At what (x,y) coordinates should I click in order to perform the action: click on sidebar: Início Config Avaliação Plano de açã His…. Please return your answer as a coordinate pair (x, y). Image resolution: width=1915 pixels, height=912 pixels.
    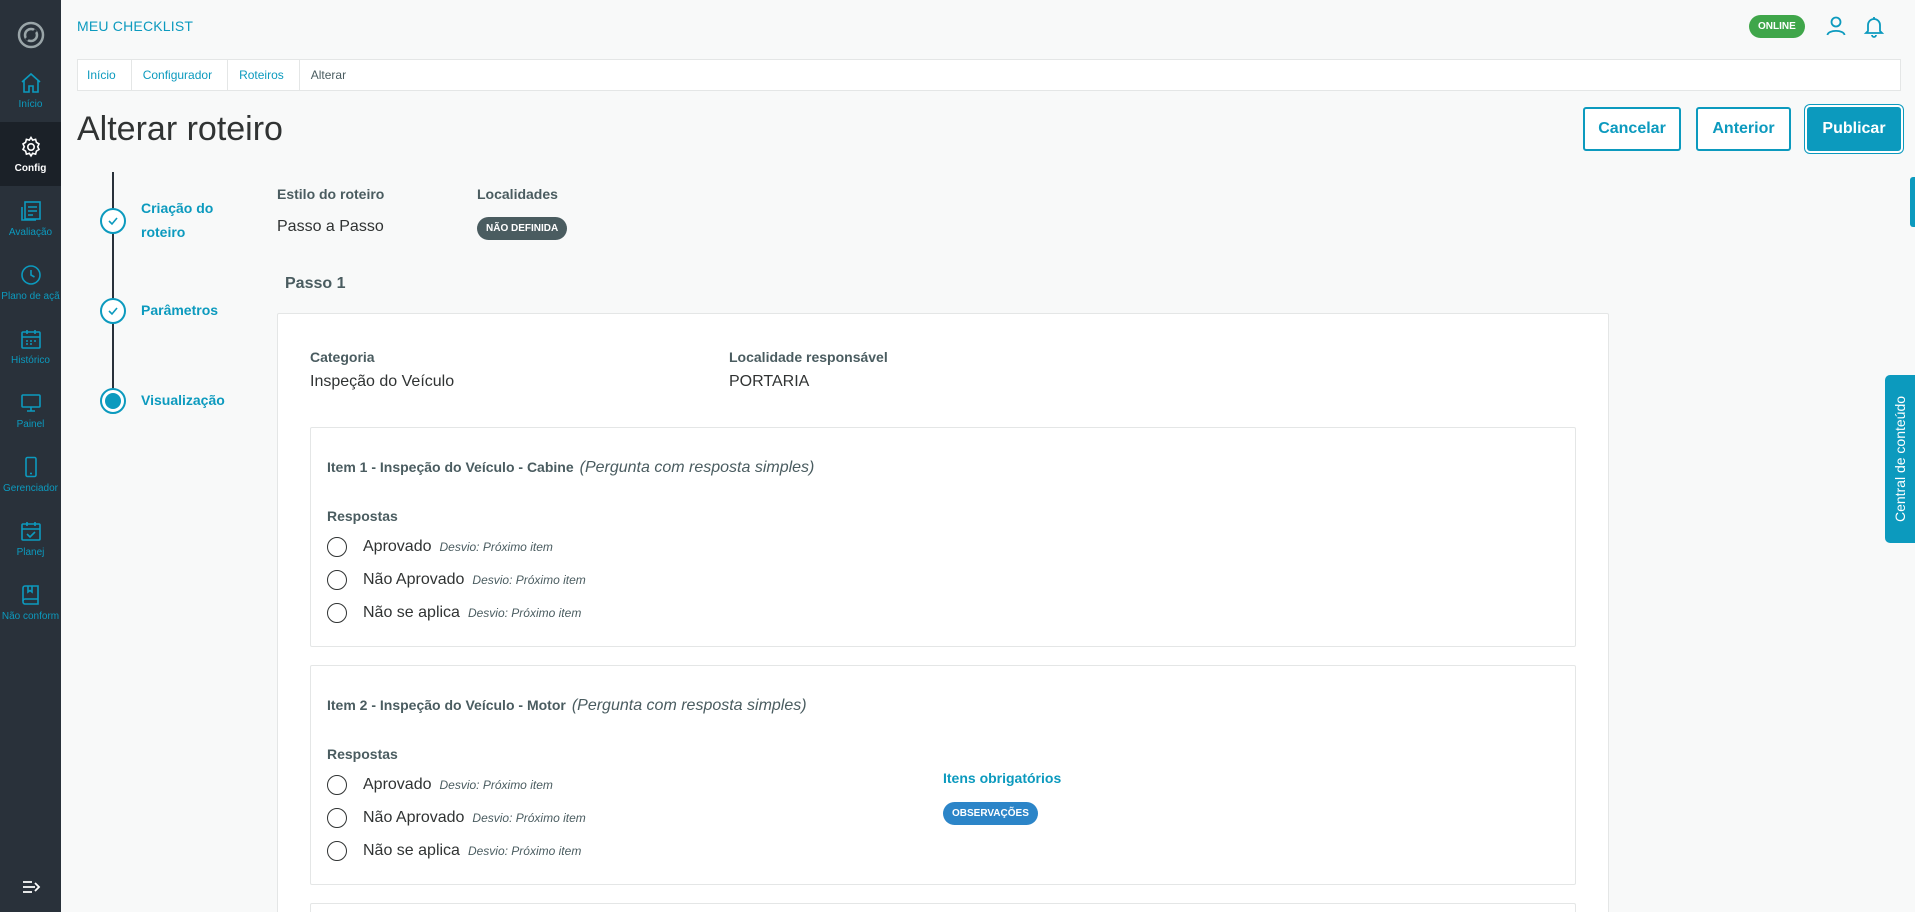
    Looking at the image, I should click on (30, 456).